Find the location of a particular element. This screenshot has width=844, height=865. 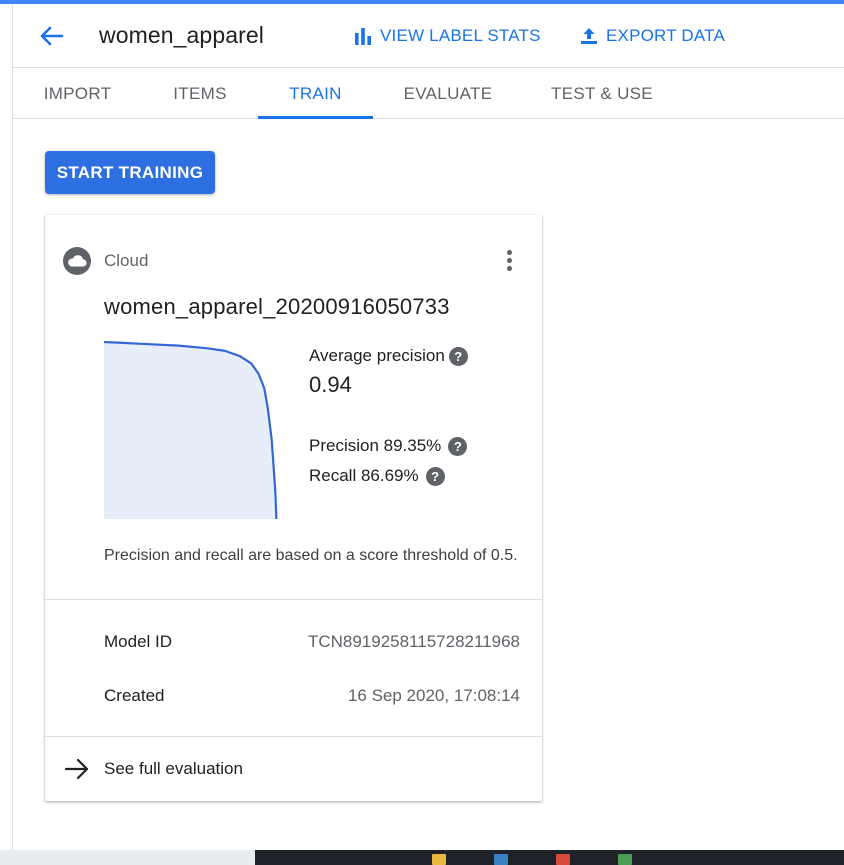

average-precision-label: Average precision is located at coordinates (377, 355).